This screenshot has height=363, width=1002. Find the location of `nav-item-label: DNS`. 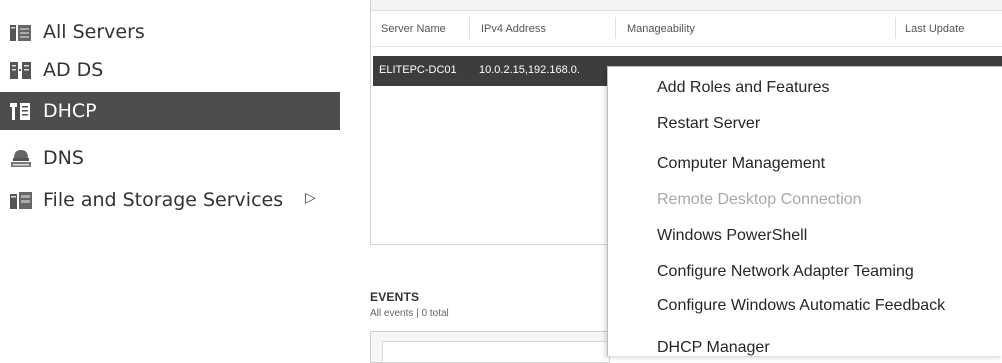

nav-item-label: DNS is located at coordinates (63, 158).